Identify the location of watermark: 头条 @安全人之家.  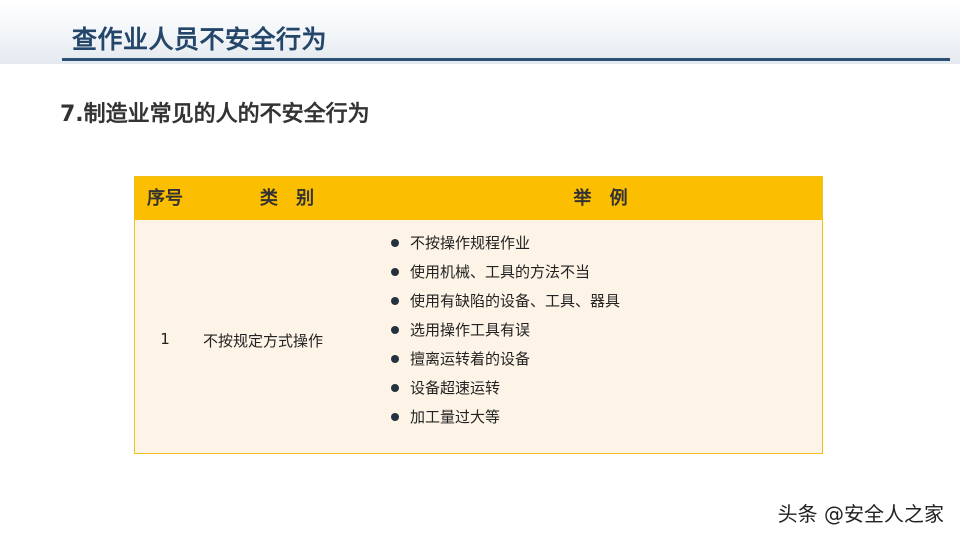
(860, 514).